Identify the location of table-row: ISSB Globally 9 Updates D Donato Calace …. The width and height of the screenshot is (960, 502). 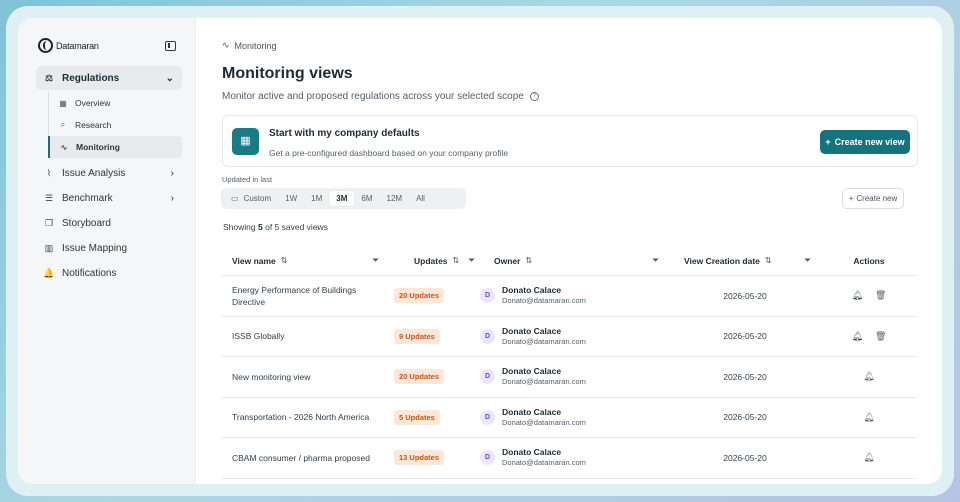
(569, 337).